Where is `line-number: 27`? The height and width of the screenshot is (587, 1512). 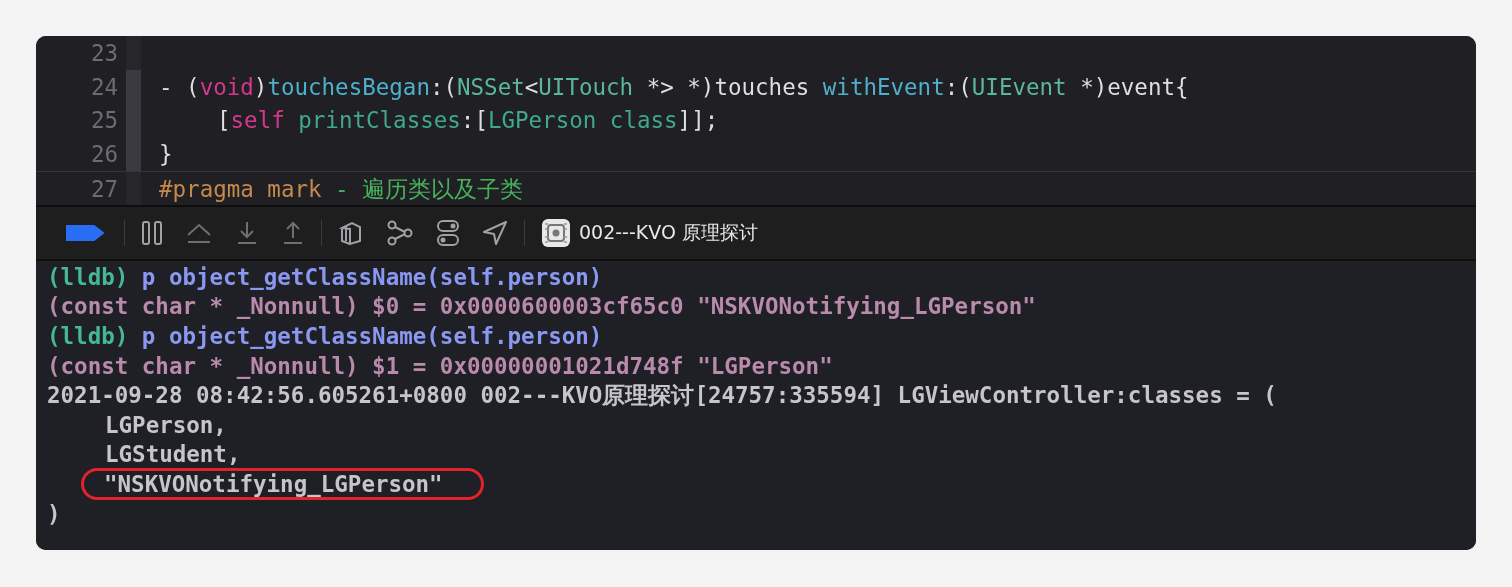 line-number: 27 is located at coordinates (103, 189).